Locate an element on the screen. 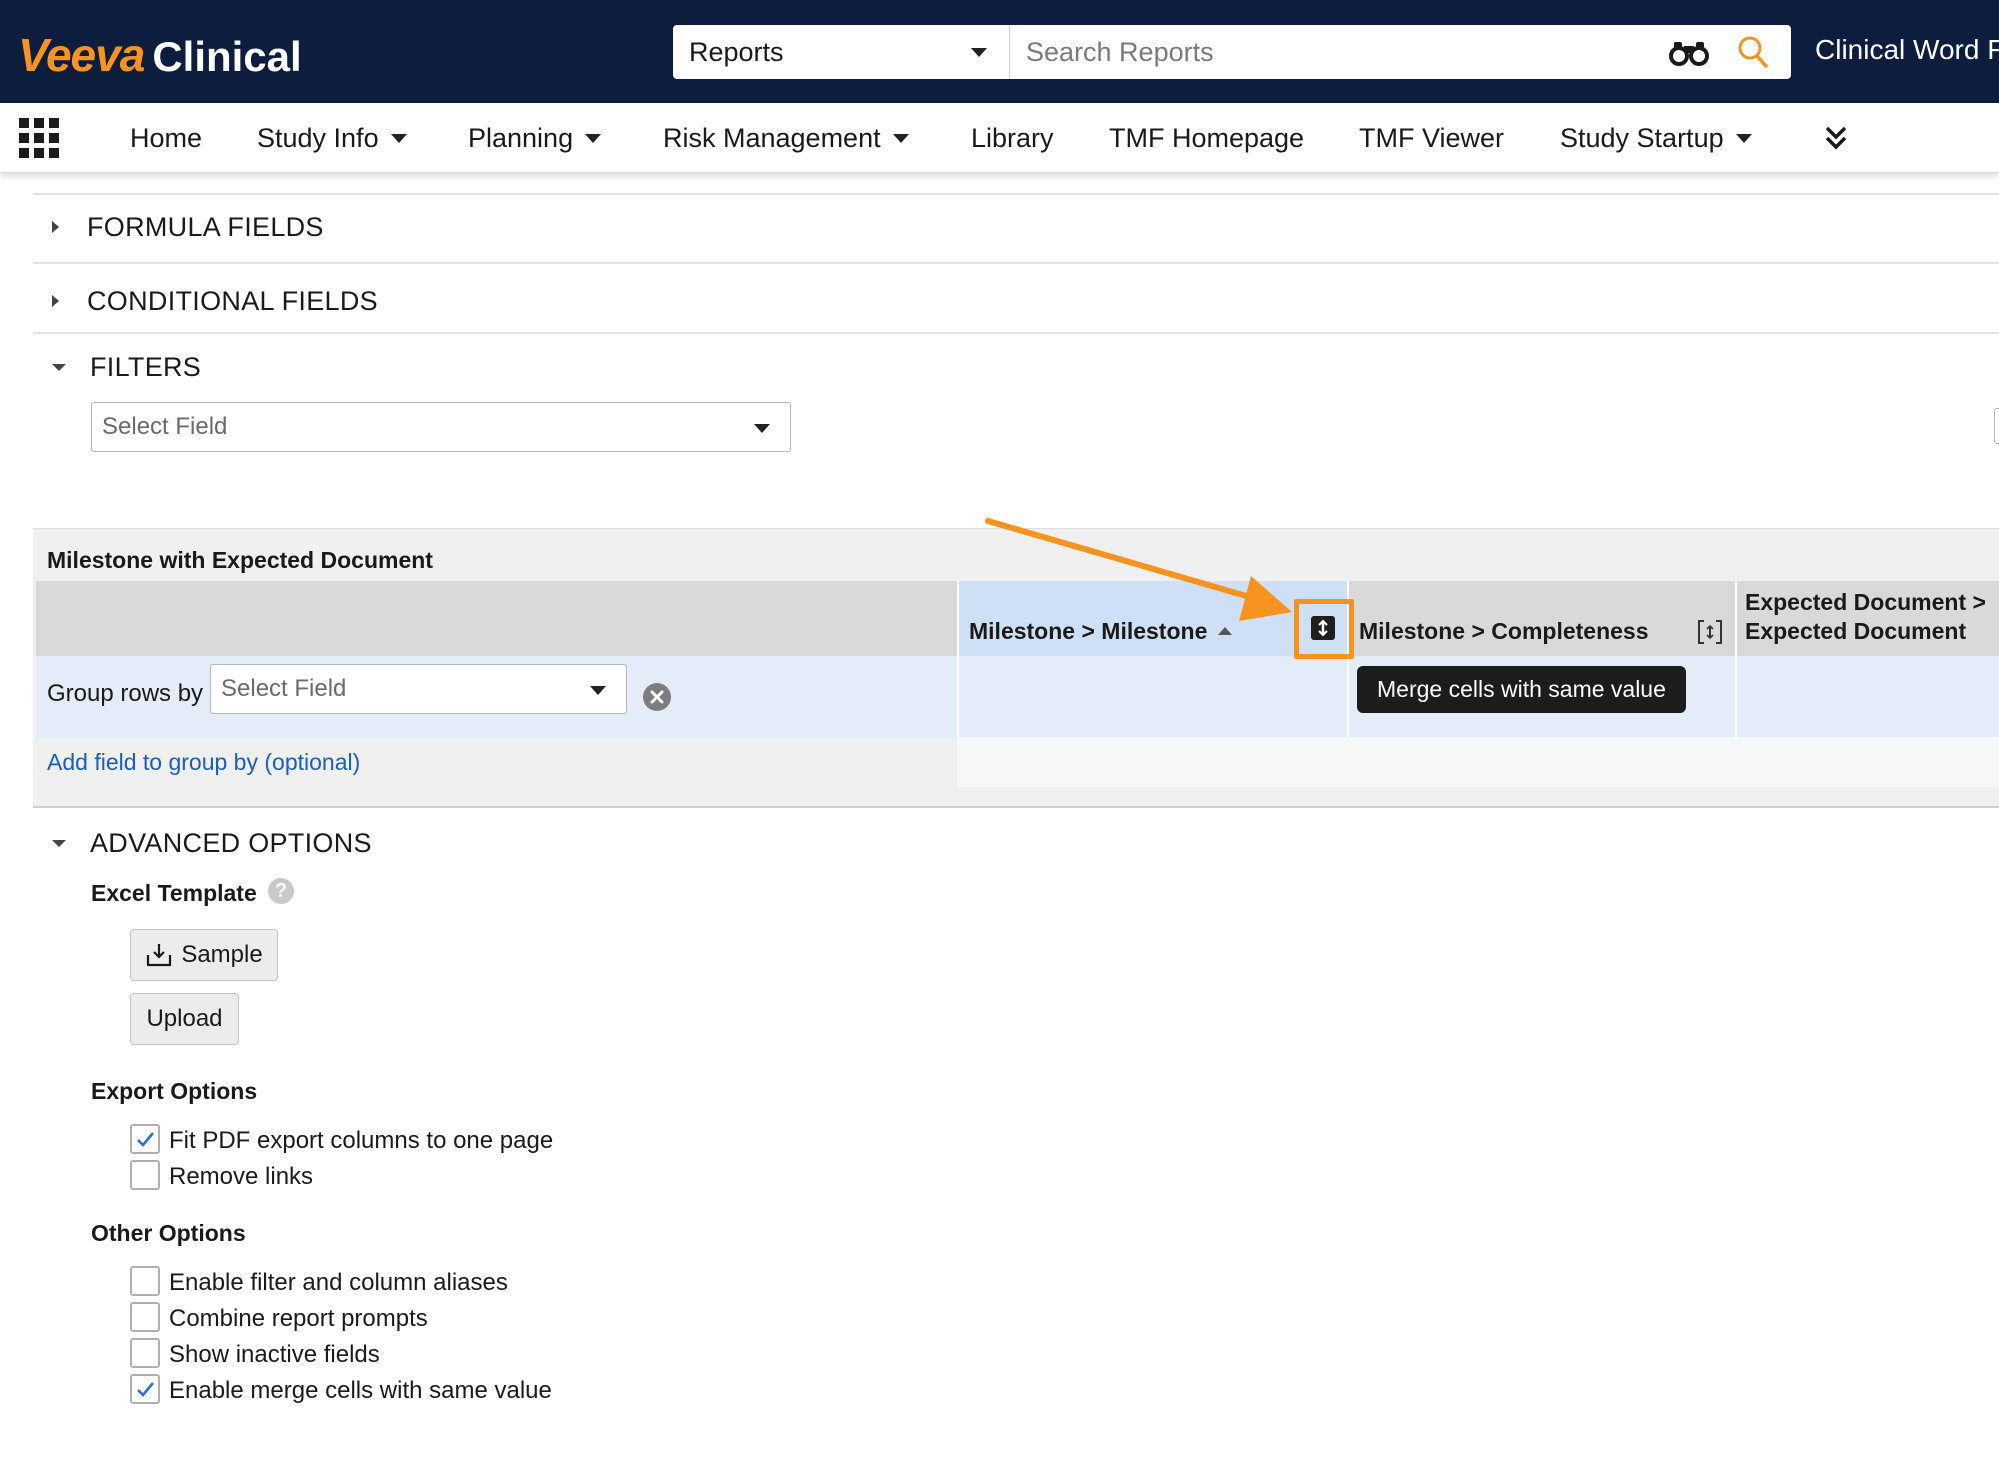 The image size is (1999, 1471). nav-item-label: Study Info is located at coordinates (318, 137).